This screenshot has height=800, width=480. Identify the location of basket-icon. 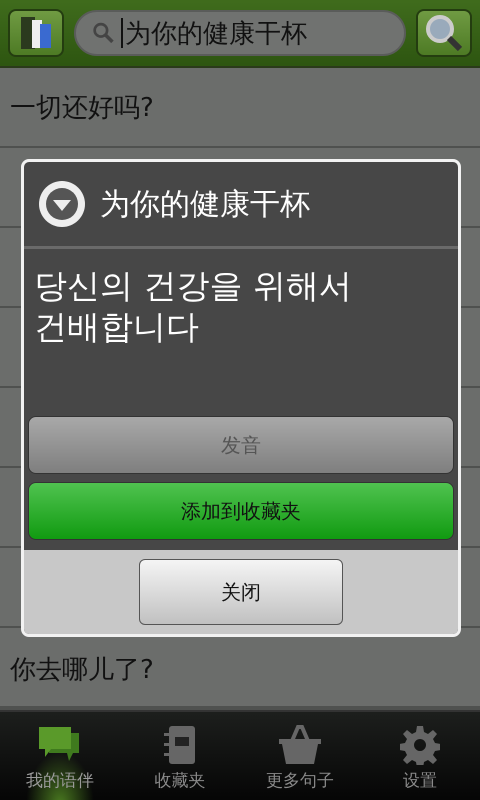
(300, 745).